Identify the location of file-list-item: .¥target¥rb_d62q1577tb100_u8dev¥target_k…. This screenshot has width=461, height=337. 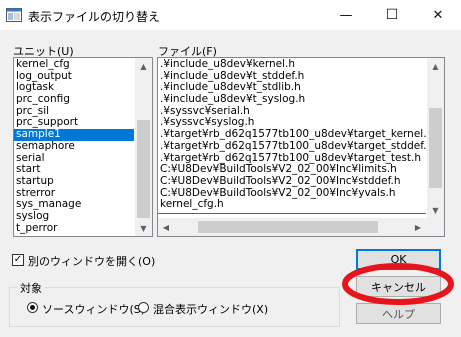
(292, 135).